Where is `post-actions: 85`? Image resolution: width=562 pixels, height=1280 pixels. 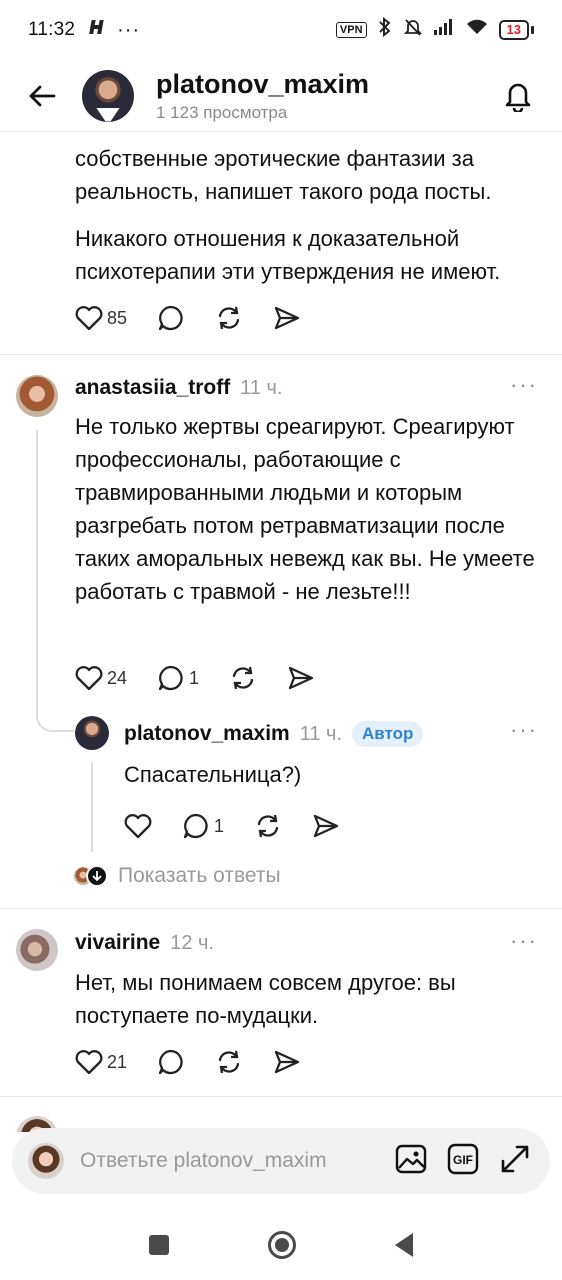
post-actions: 85 is located at coordinates (203, 318).